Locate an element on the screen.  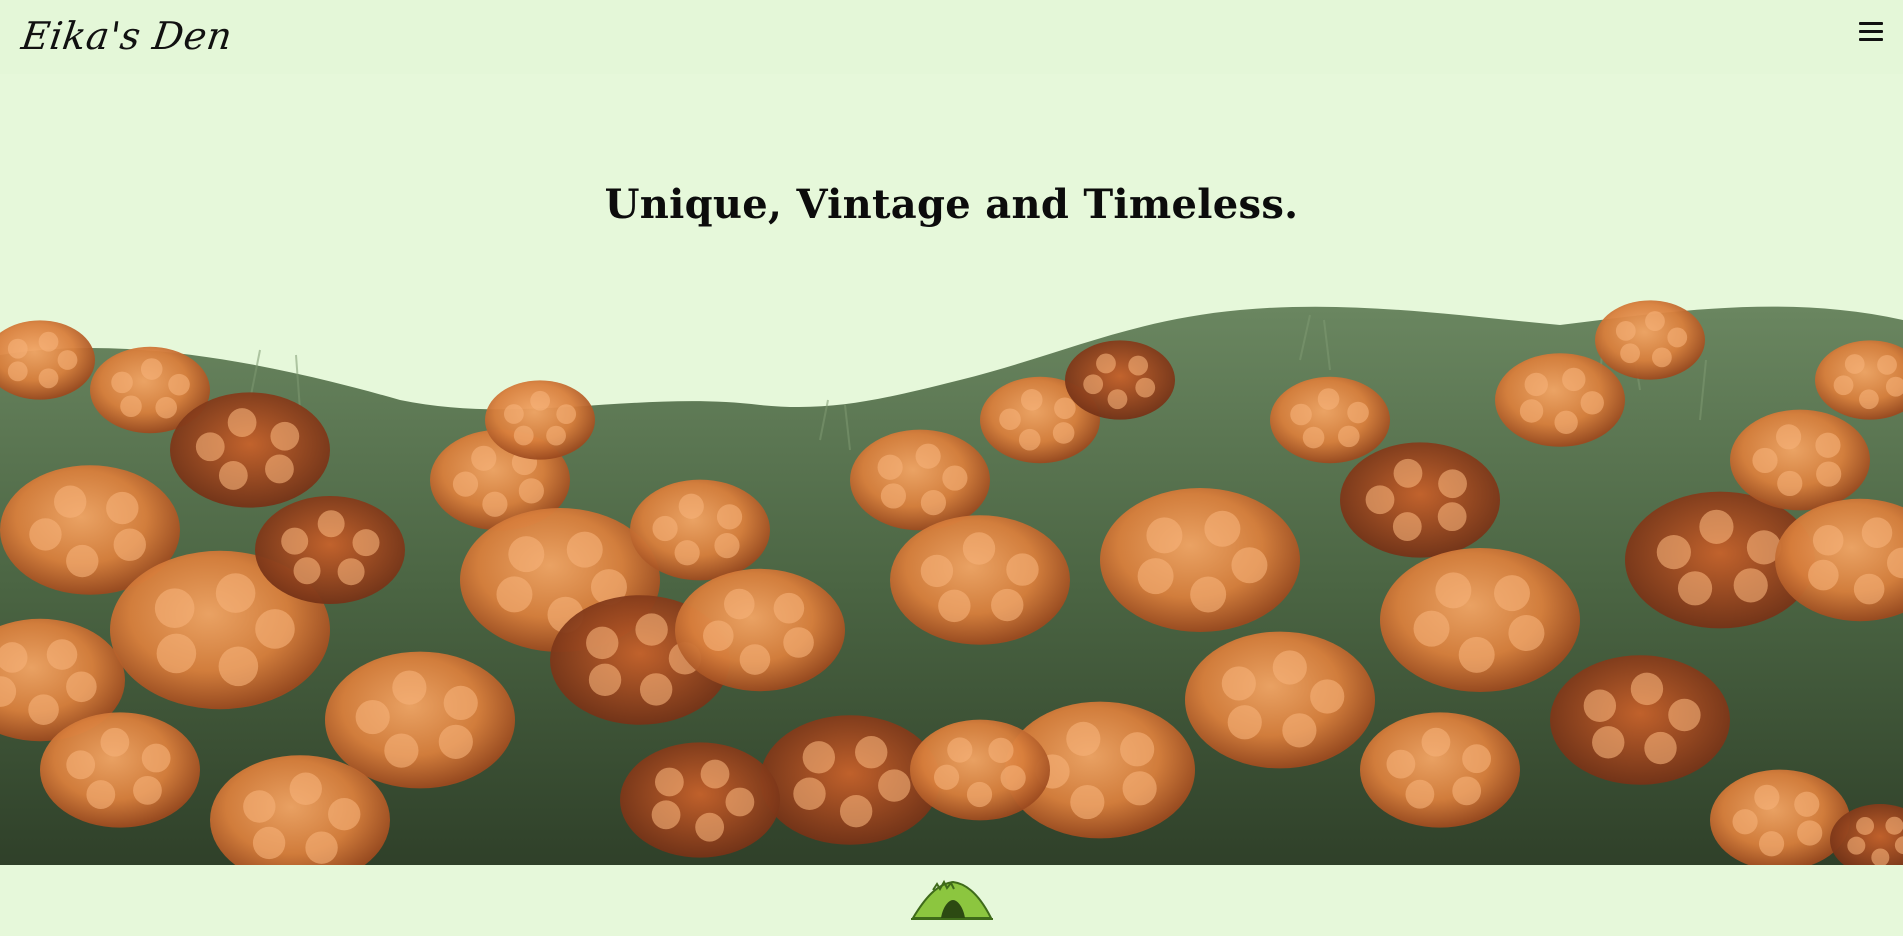
hamburger-menu-icon is located at coordinates (1872, 33).